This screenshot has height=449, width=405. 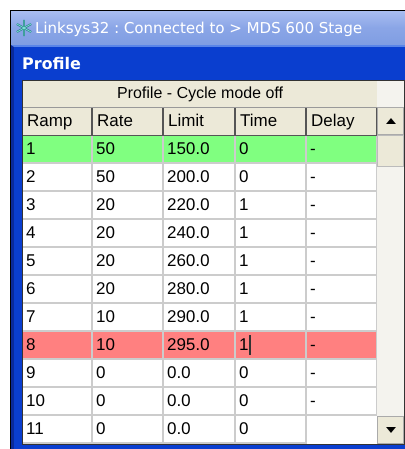 I want to click on table-cell-text: 11, so click(x=35, y=429).